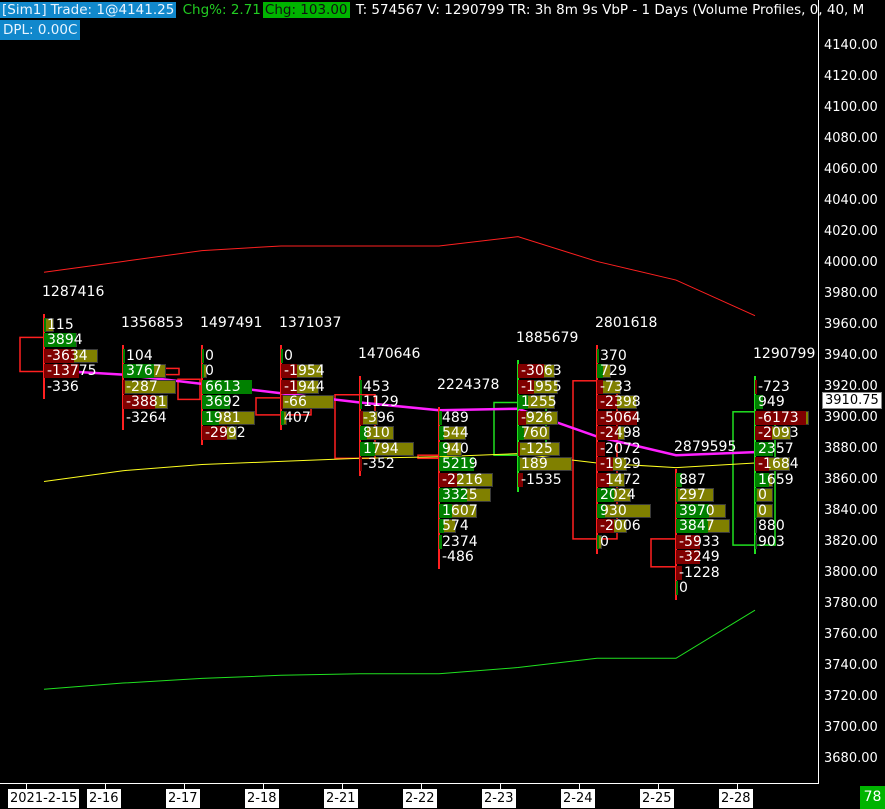 This screenshot has height=809, width=885. I want to click on price-tick-label: 4100.00, so click(851, 107).